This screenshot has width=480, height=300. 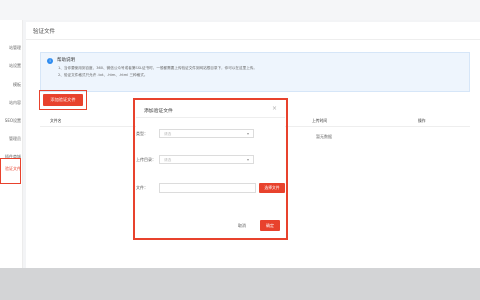 I want to click on column-actions: 操作, so click(x=422, y=120).